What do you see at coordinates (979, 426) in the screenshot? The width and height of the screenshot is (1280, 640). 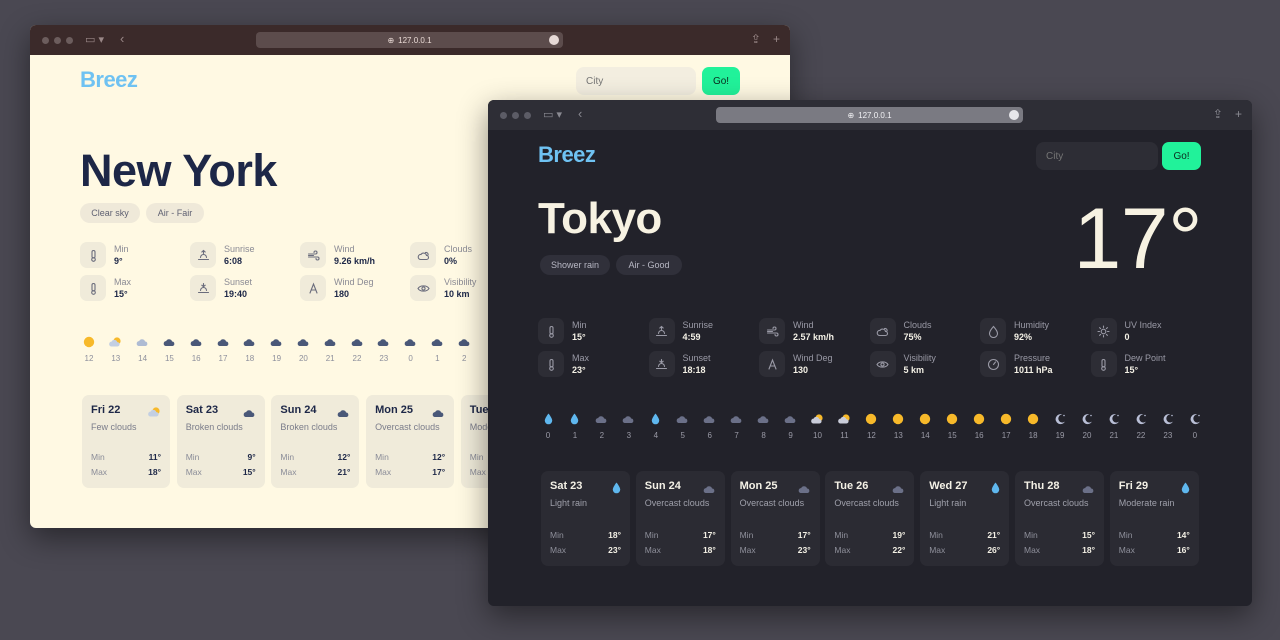 I see `hourly-item: 16` at bounding box center [979, 426].